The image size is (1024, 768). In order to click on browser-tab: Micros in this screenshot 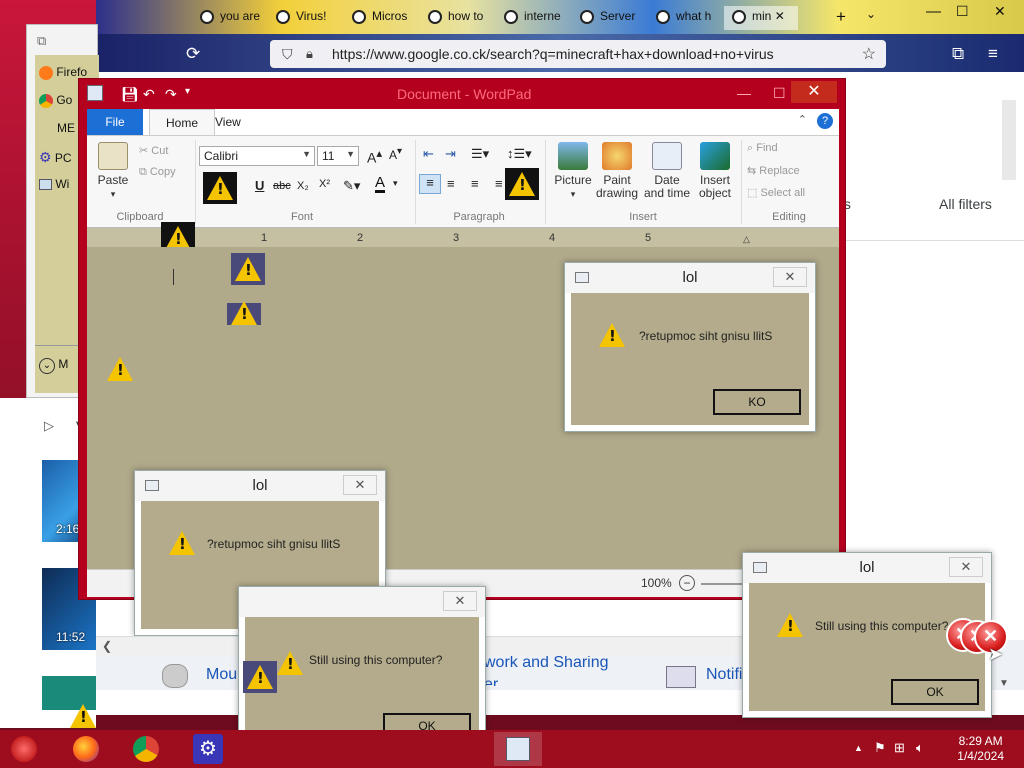, I will do `click(382, 18)`.